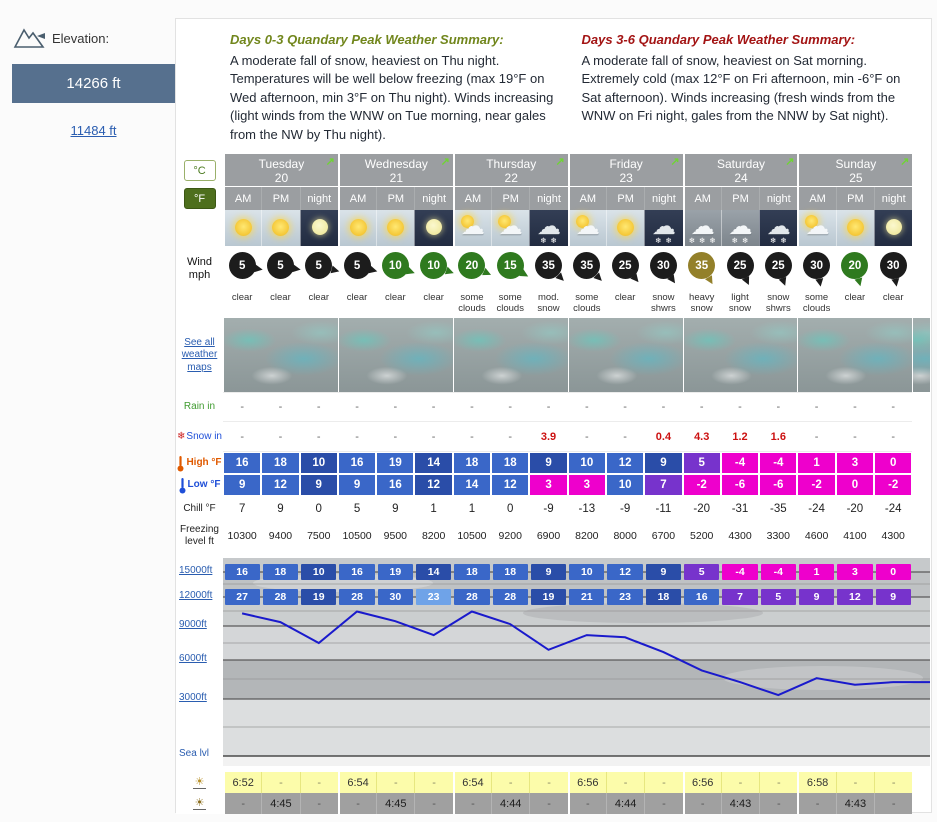  I want to click on high-temp-cell: 19, so click(395, 463).